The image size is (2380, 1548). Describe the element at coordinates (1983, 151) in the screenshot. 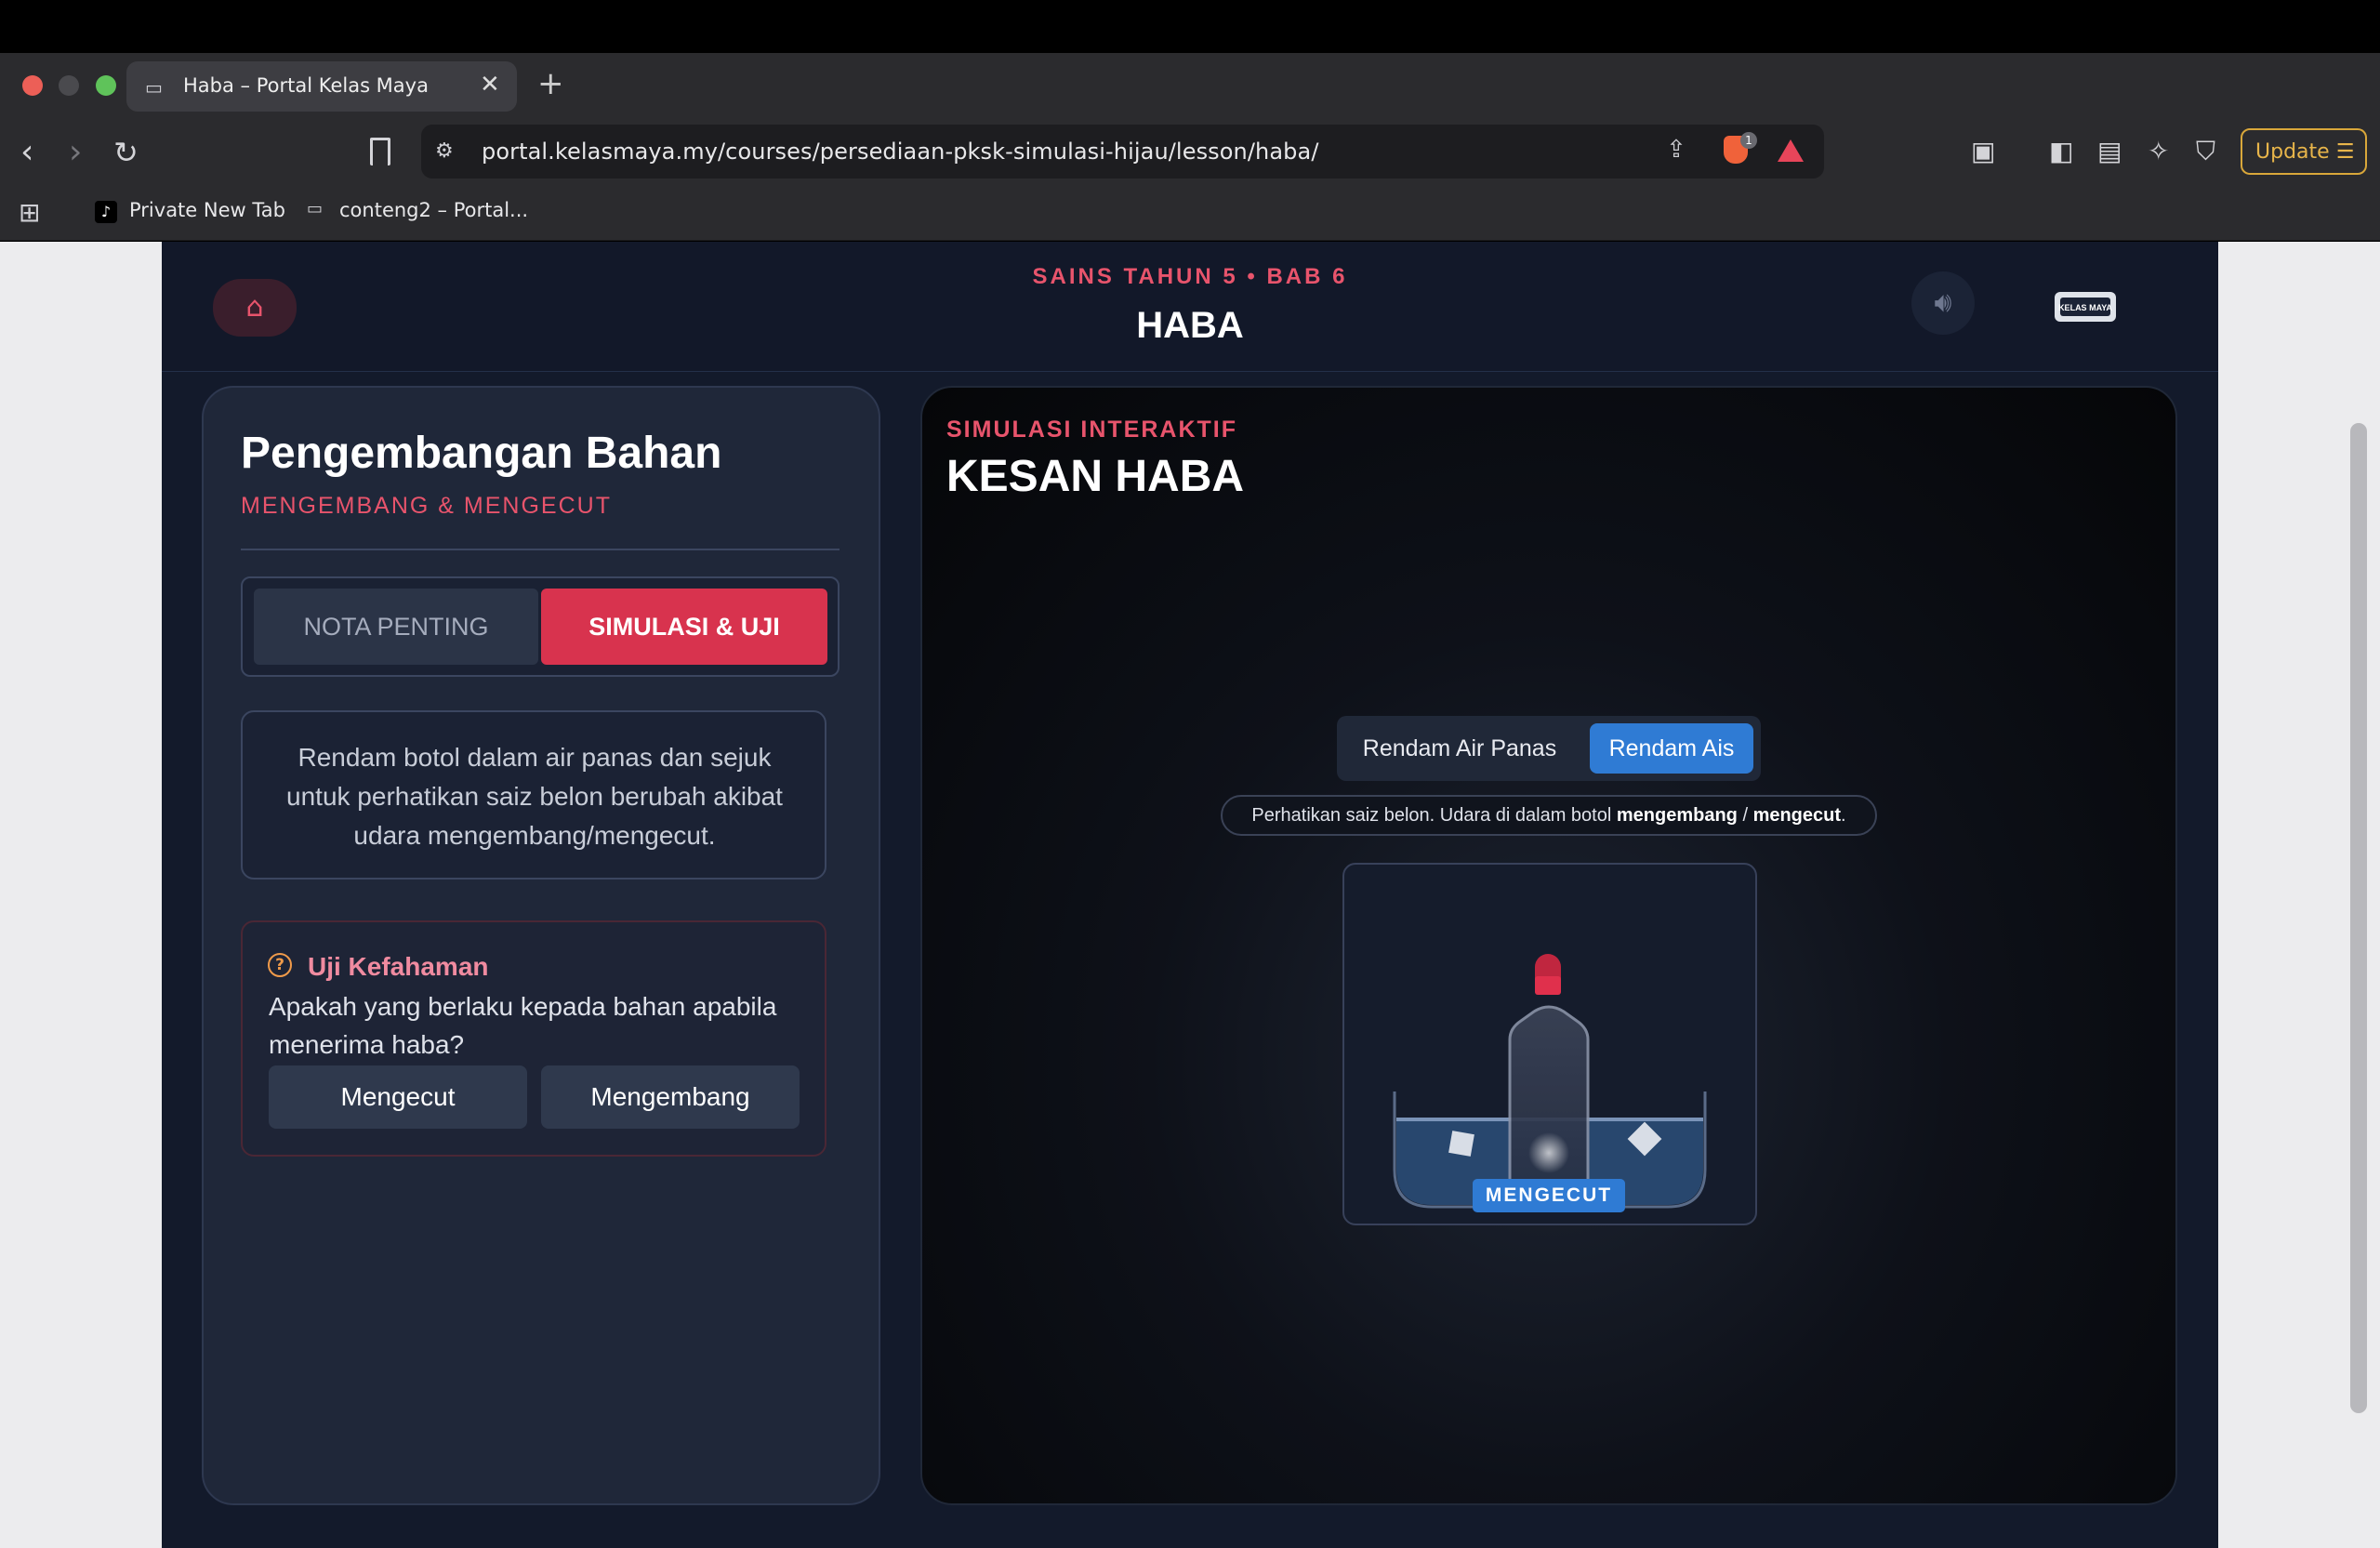

I see `reader-icon: ▣` at that location.